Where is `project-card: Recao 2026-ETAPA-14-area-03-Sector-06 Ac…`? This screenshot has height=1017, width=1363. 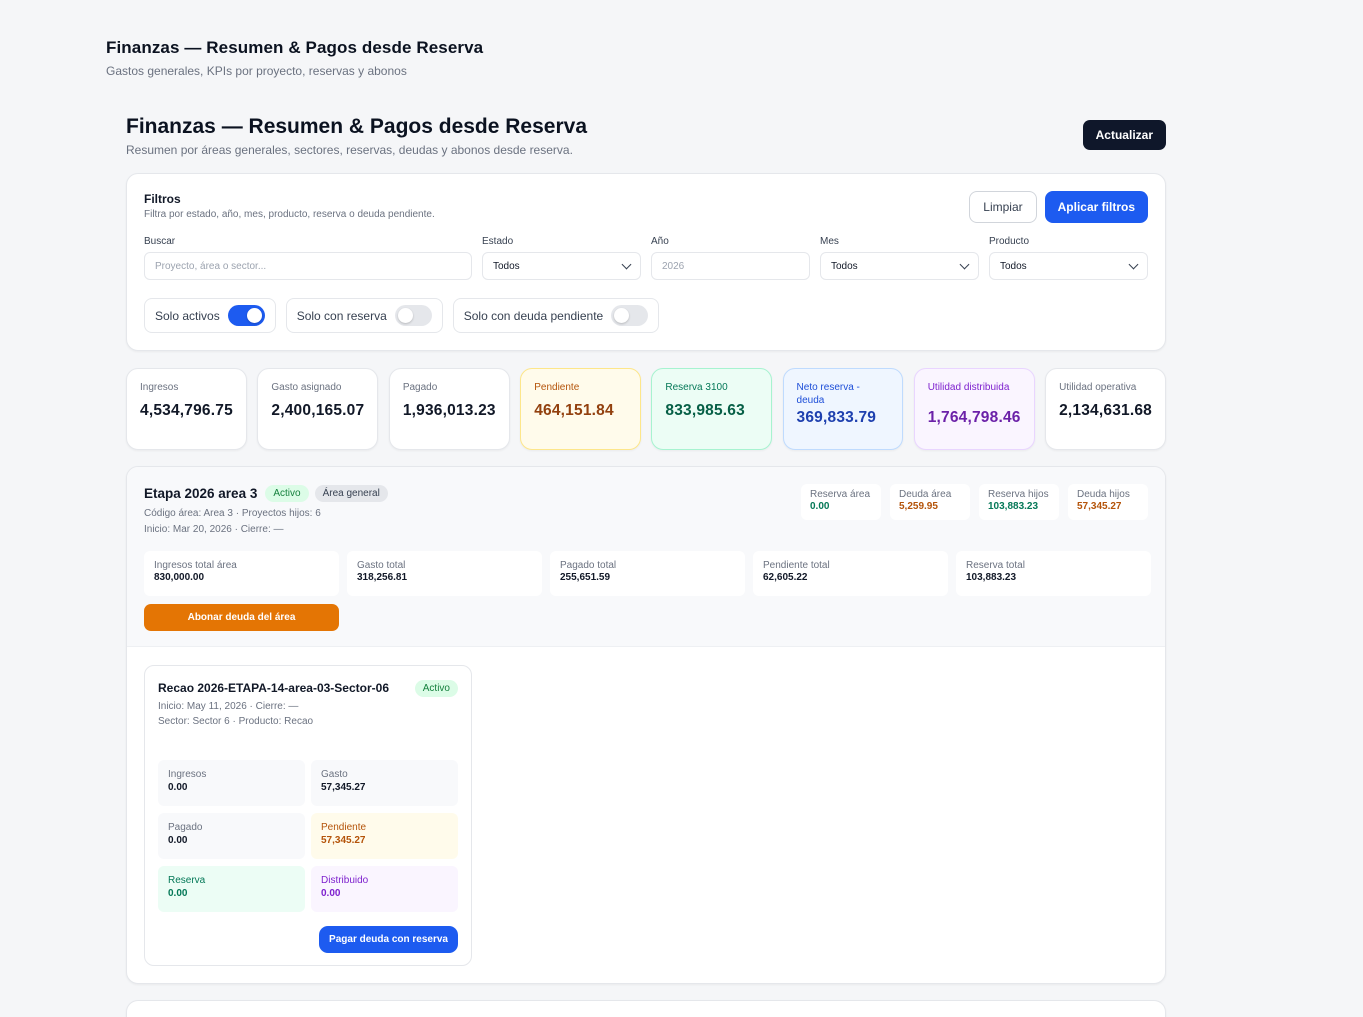
project-card: Recao 2026-ETAPA-14-area-03-Sector-06 Ac… is located at coordinates (308, 815).